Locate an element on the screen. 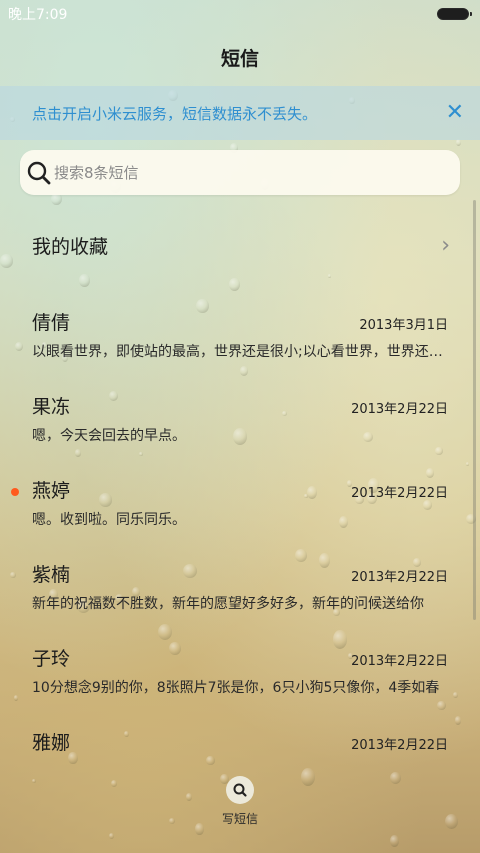 This screenshot has height=853, width=480. search-icon is located at coordinates (39, 172).